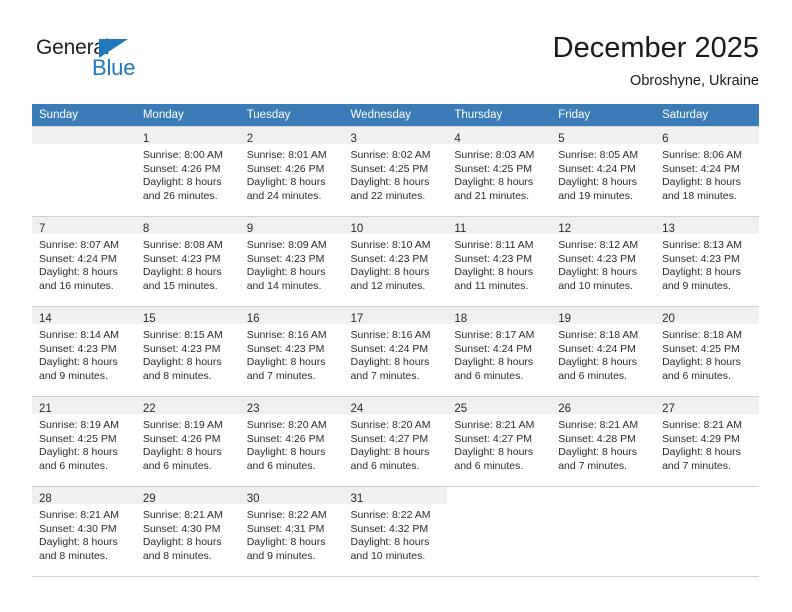  What do you see at coordinates (598, 155) in the screenshot?
I see `sunrise-text: Sunrise: 8:05 AM` at bounding box center [598, 155].